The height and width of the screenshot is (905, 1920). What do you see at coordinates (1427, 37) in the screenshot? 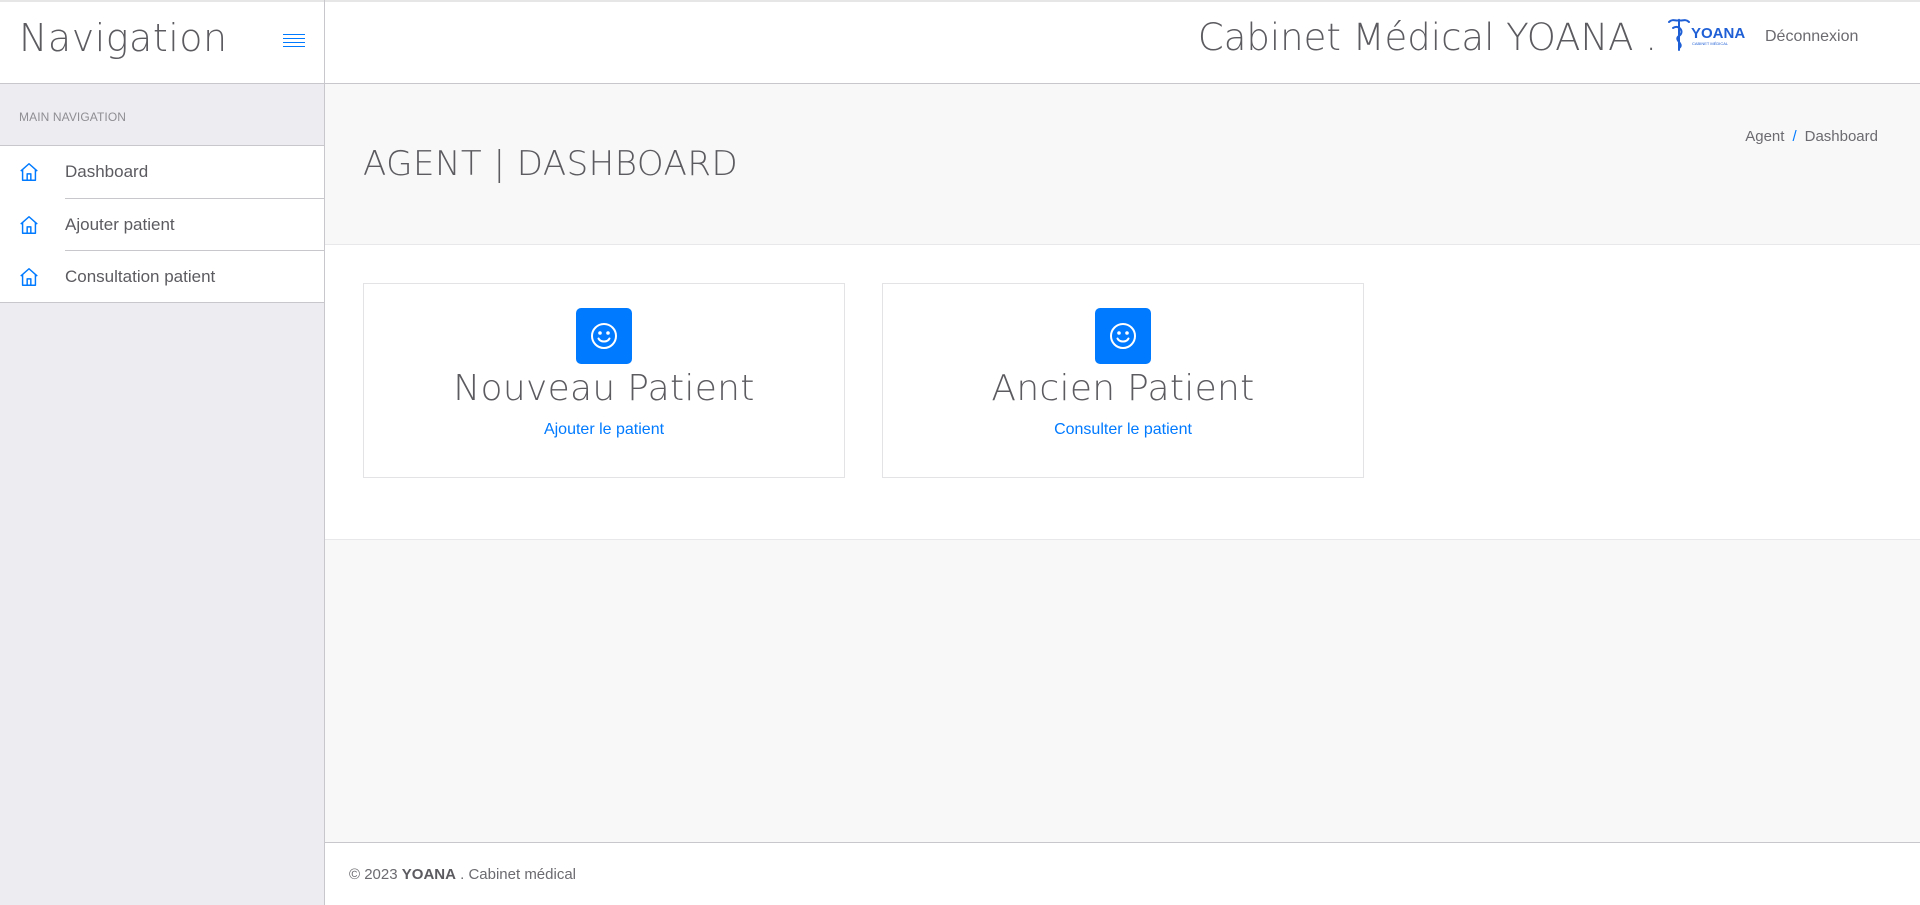
I see `clinic-title: Cabinet Médical YOANA .` at bounding box center [1427, 37].